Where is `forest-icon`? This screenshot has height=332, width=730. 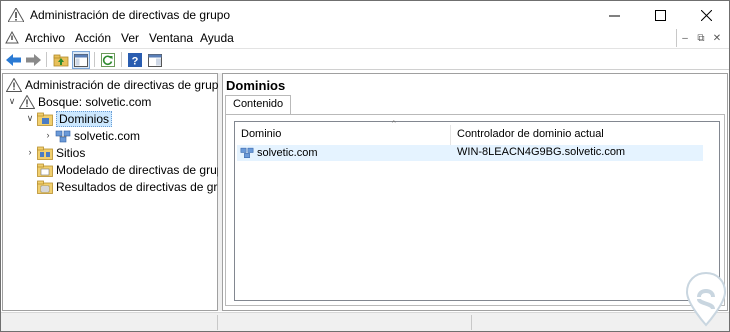 forest-icon is located at coordinates (27, 101).